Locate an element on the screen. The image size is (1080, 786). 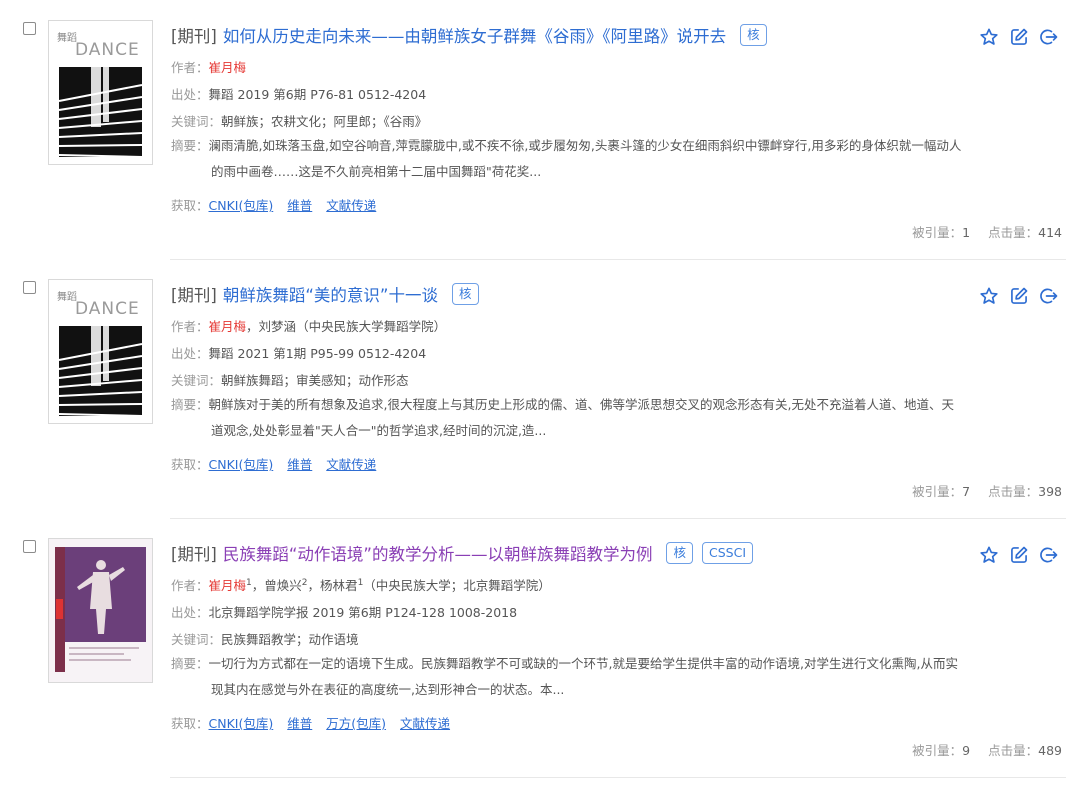
stats-line: 被引量：1 点击量：414 is located at coordinates (987, 231).